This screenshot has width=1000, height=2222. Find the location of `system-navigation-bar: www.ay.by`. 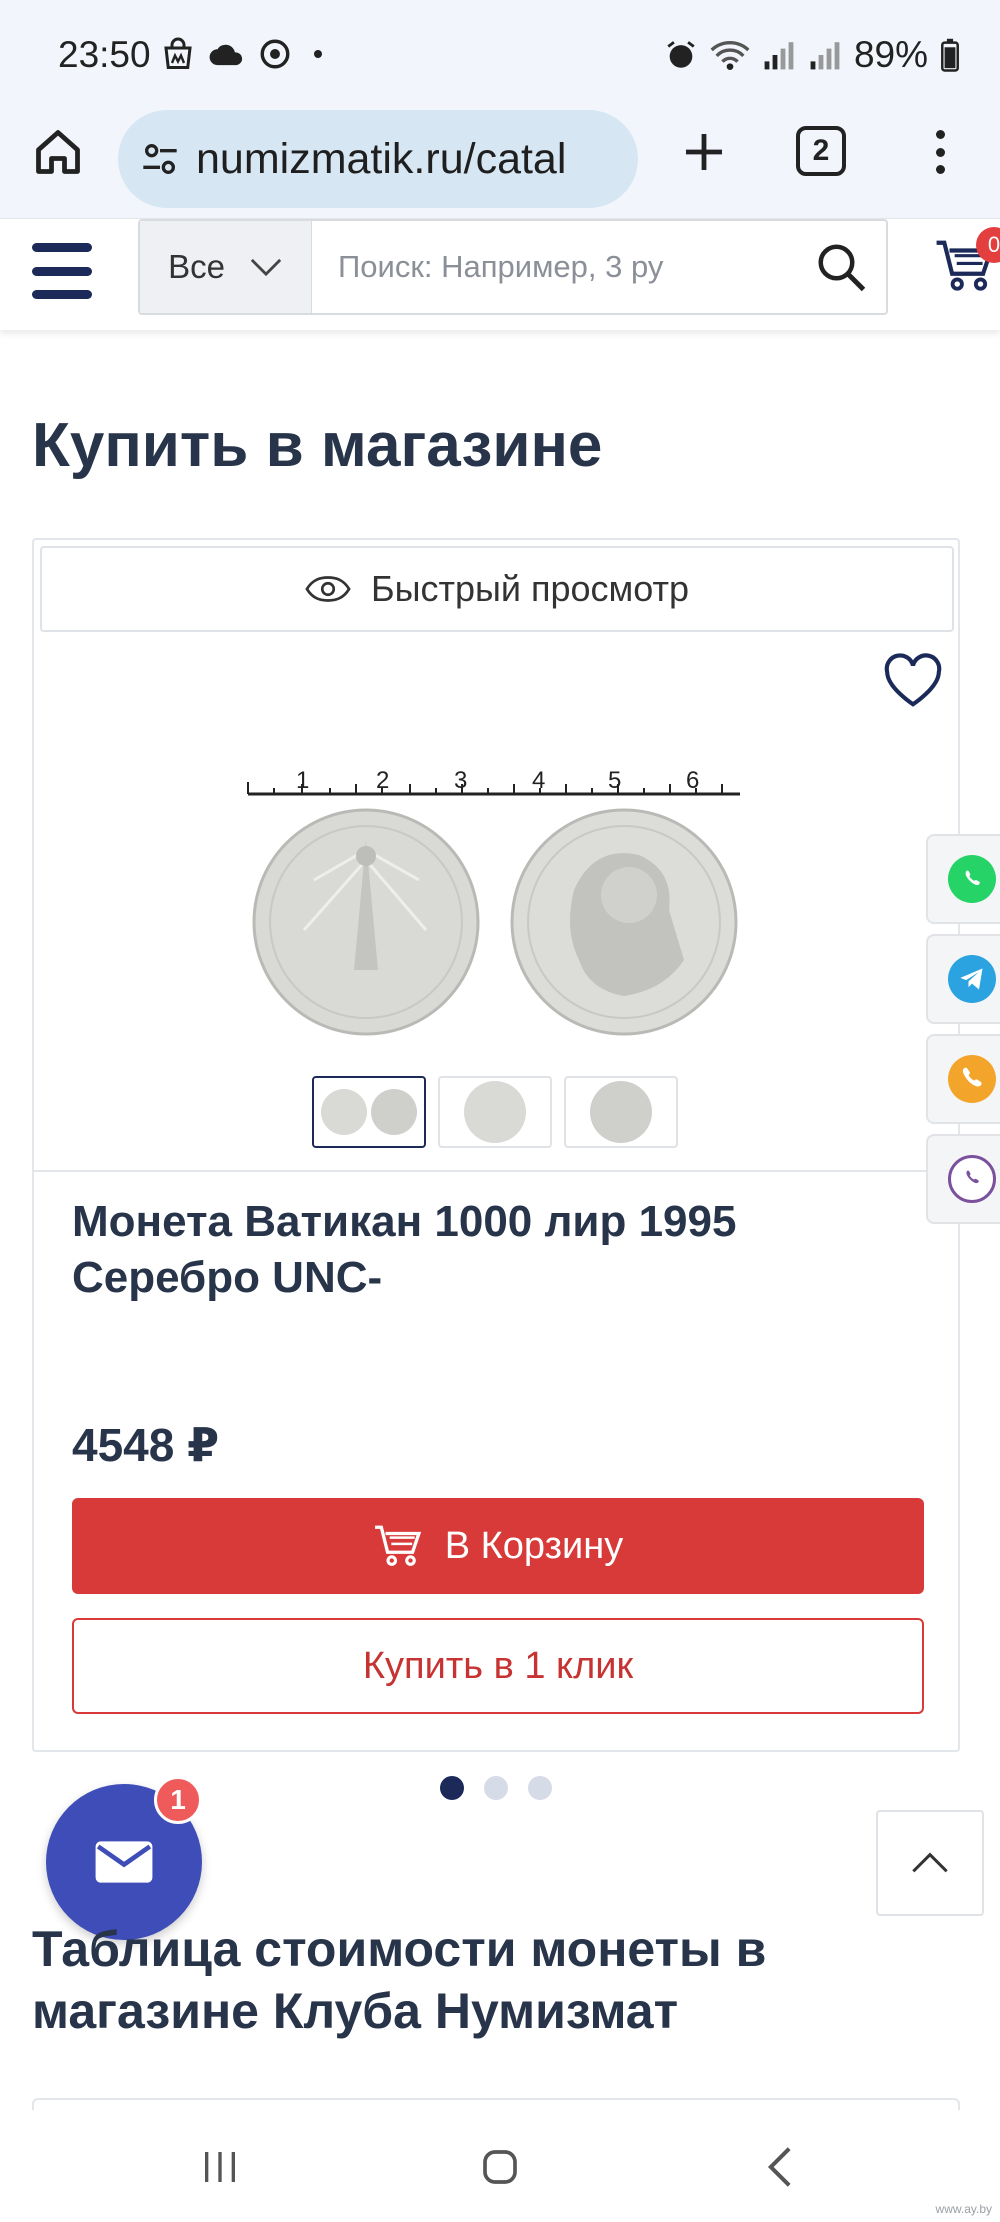

system-navigation-bar: www.ay.by is located at coordinates (500, 2166).